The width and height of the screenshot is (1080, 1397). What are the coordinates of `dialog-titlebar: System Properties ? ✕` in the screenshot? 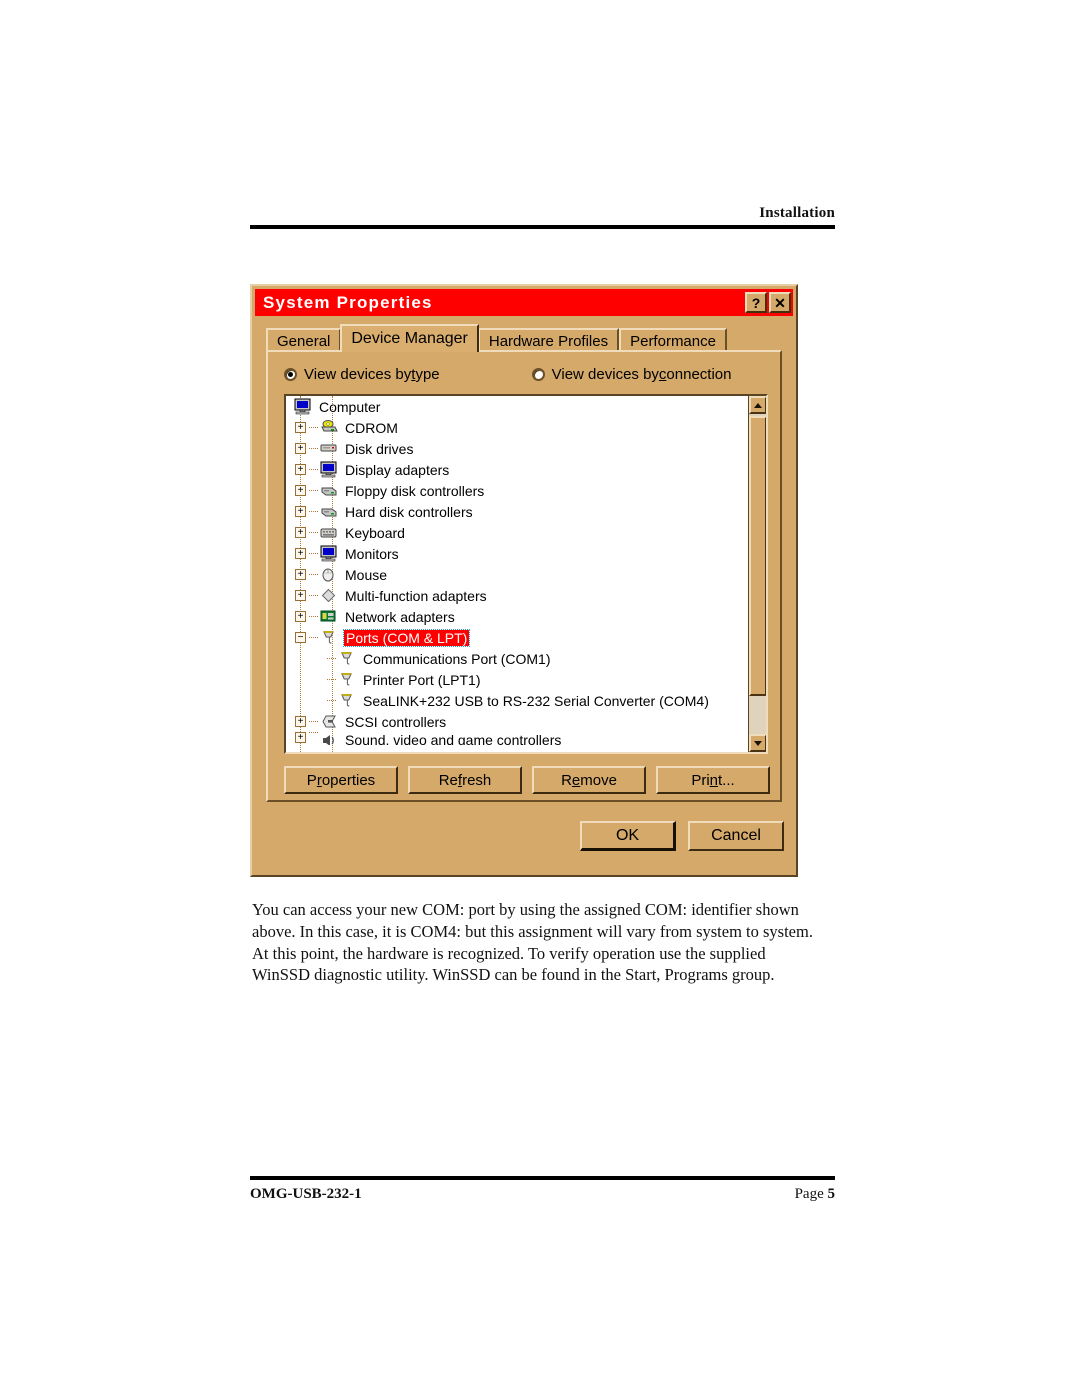 It's located at (524, 302).